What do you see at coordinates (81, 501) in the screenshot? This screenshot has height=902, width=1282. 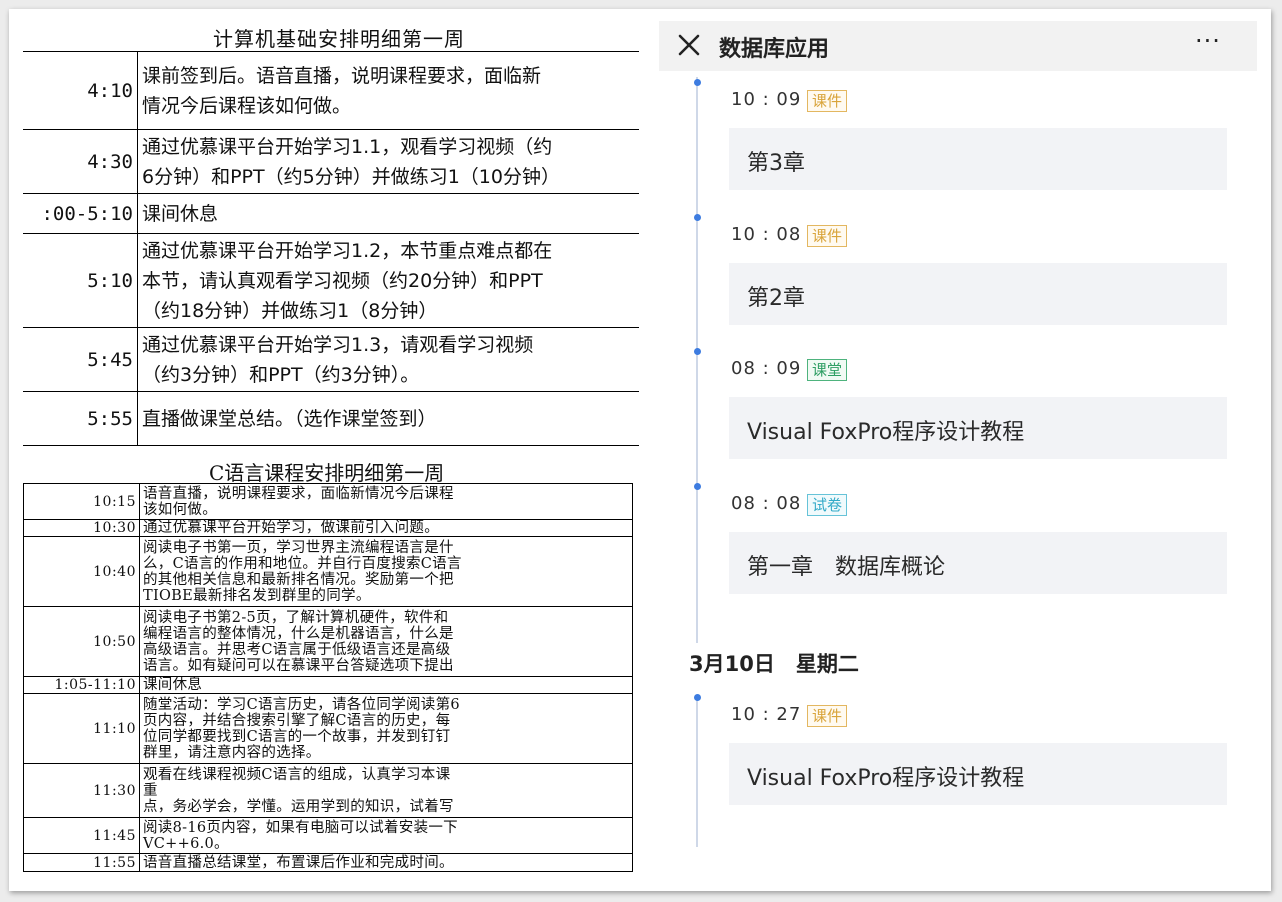 I see `time-cell: 10:15` at bounding box center [81, 501].